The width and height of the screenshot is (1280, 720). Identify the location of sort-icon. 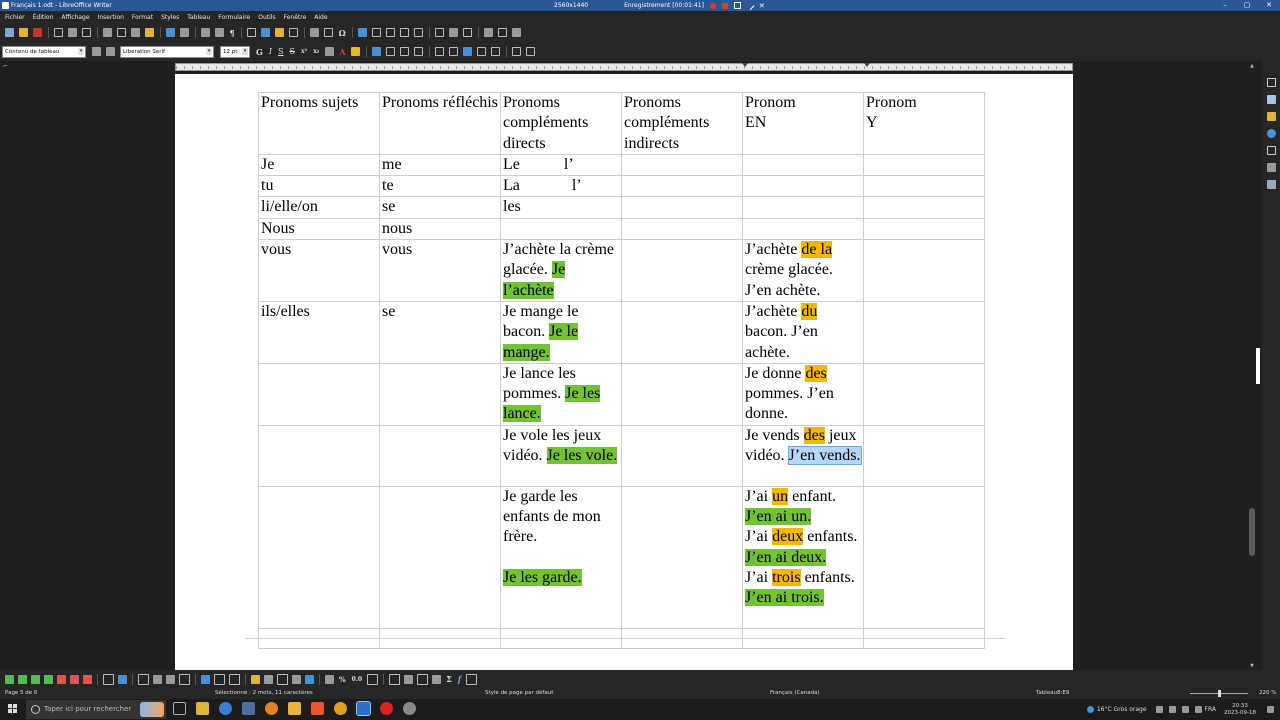
(409, 679).